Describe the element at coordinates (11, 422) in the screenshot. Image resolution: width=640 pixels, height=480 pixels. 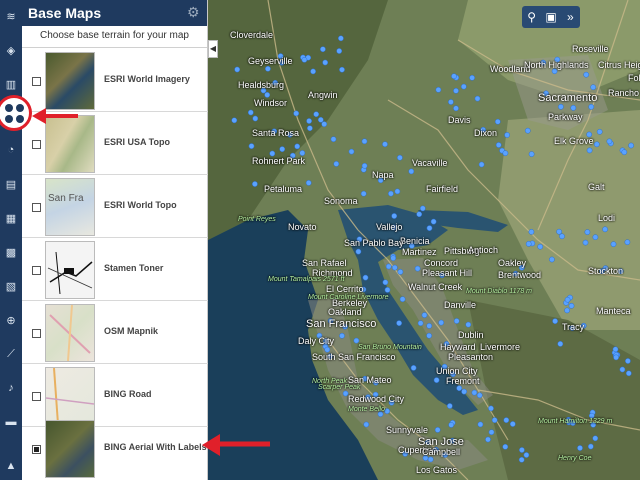
I see `print-icon: ▬` at that location.